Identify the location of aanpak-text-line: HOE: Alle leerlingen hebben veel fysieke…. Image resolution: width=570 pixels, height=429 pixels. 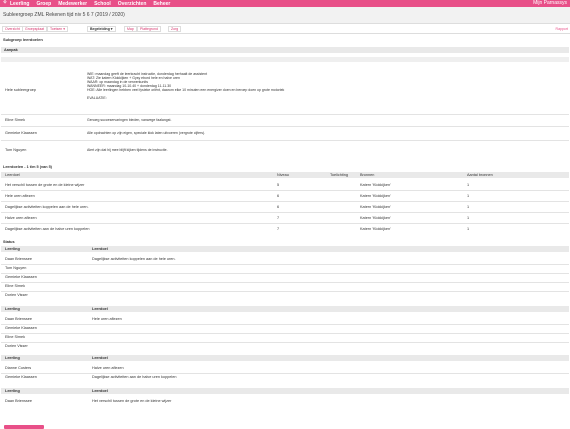
(186, 90).